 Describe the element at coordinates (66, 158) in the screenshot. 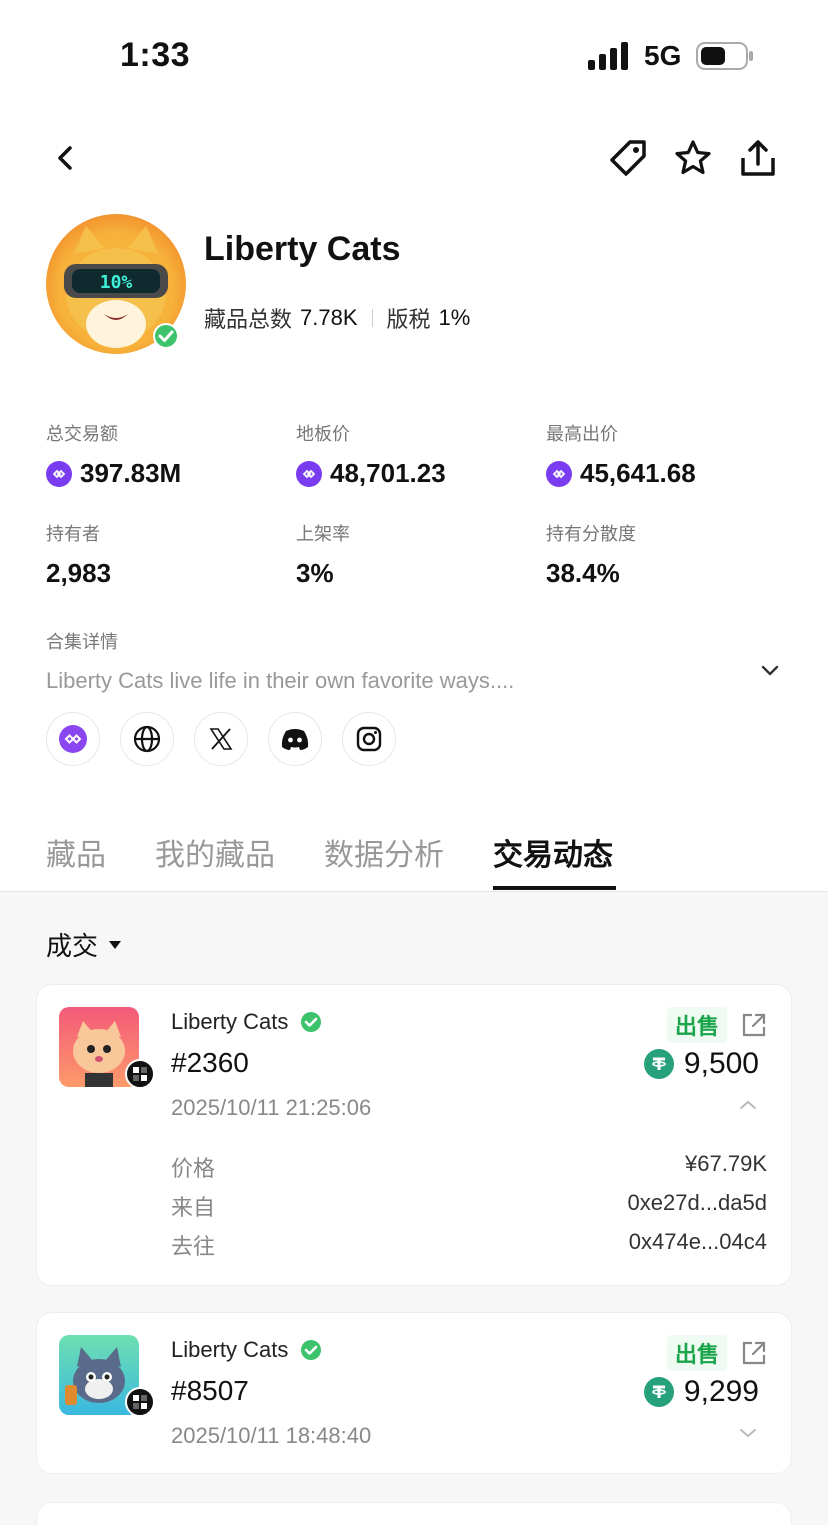

I see `back-icon` at that location.